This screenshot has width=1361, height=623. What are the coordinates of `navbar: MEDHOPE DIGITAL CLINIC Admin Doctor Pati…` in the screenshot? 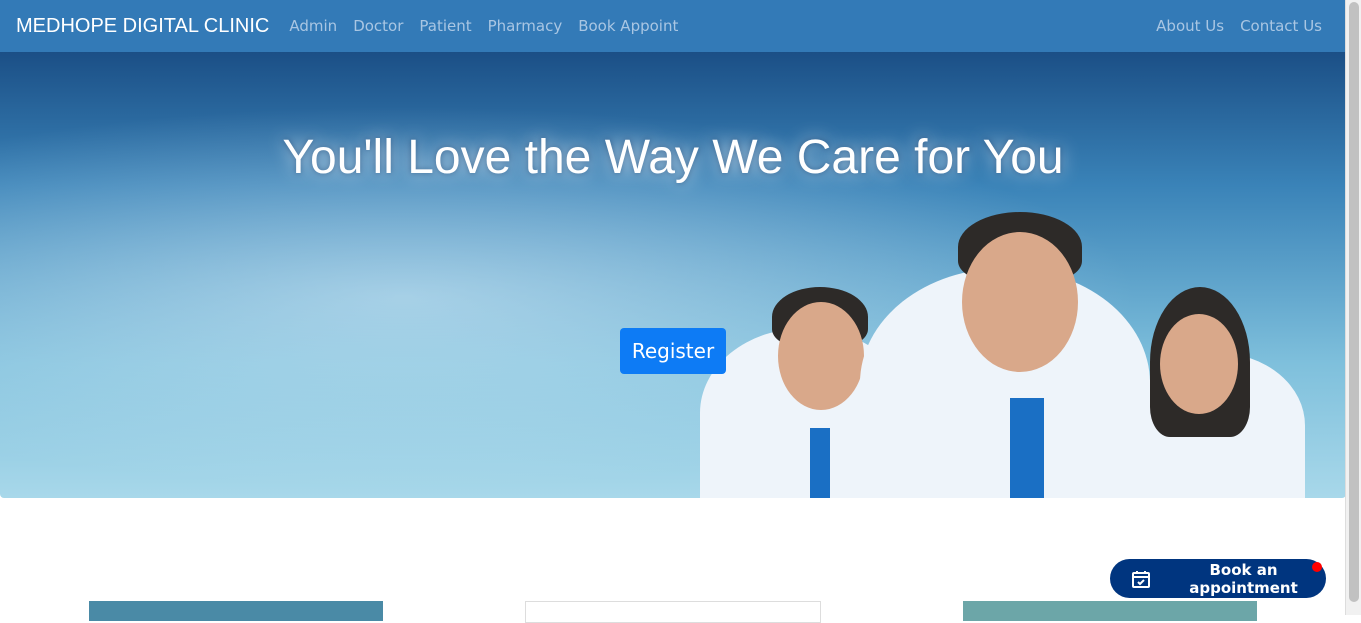 It's located at (673, 26).